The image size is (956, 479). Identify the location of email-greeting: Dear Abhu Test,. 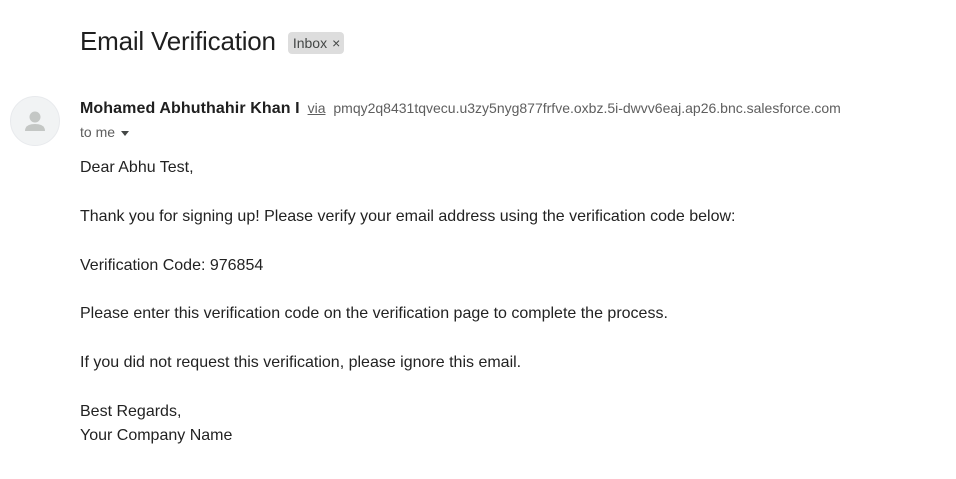
(137, 167).